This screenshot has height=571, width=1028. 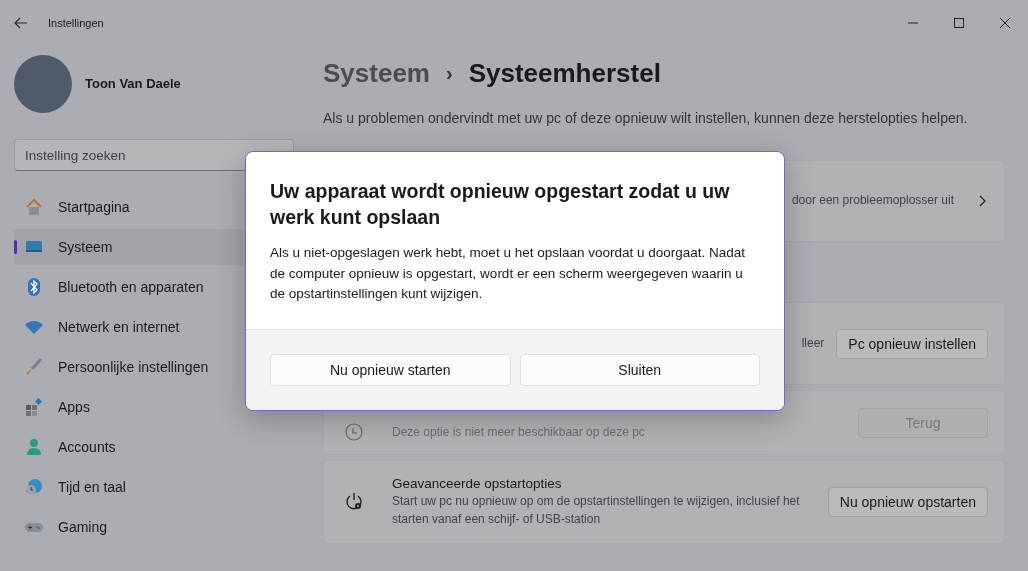 I want to click on nav-item: Tijd en taal, so click(x=154, y=487).